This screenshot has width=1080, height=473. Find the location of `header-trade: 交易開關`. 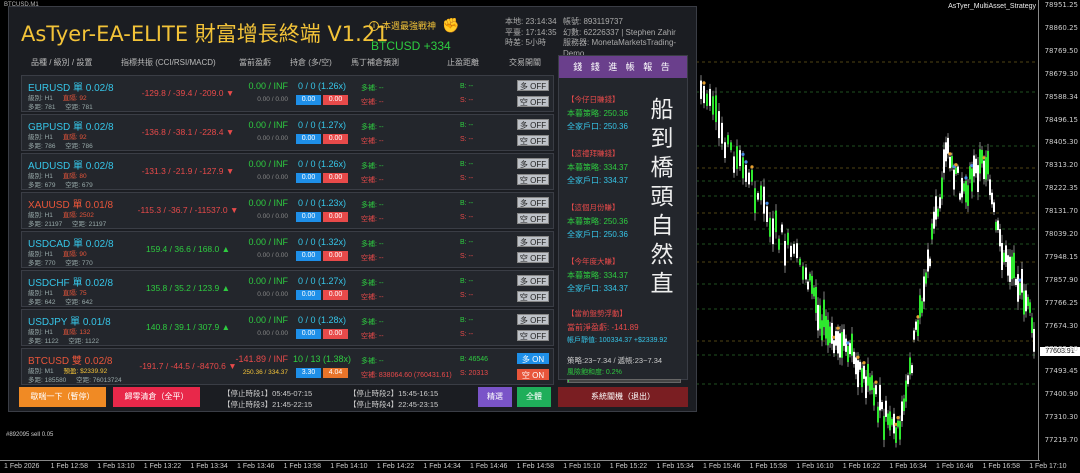

header-trade: 交易開關 is located at coordinates (525, 62).